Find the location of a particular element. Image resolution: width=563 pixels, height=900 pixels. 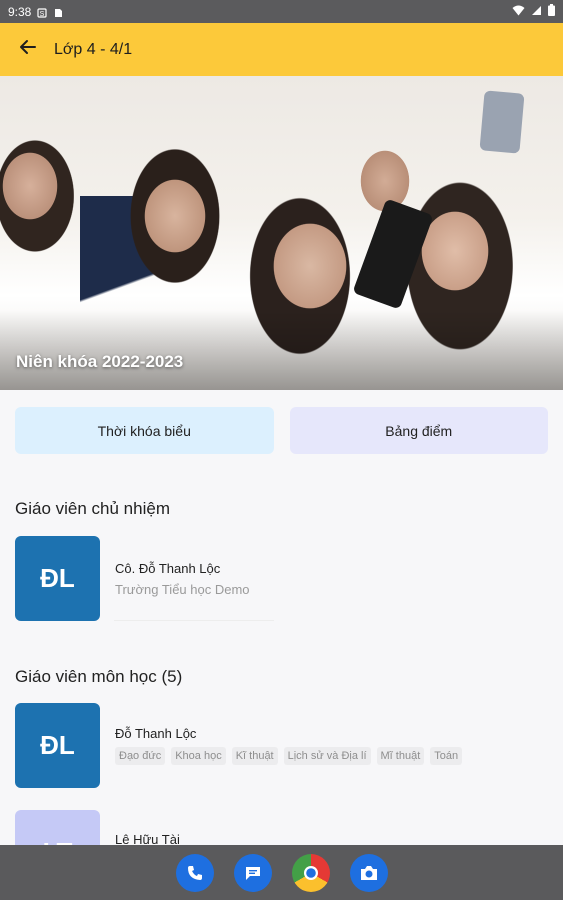

notification-s-icon: S is located at coordinates (42, 12).